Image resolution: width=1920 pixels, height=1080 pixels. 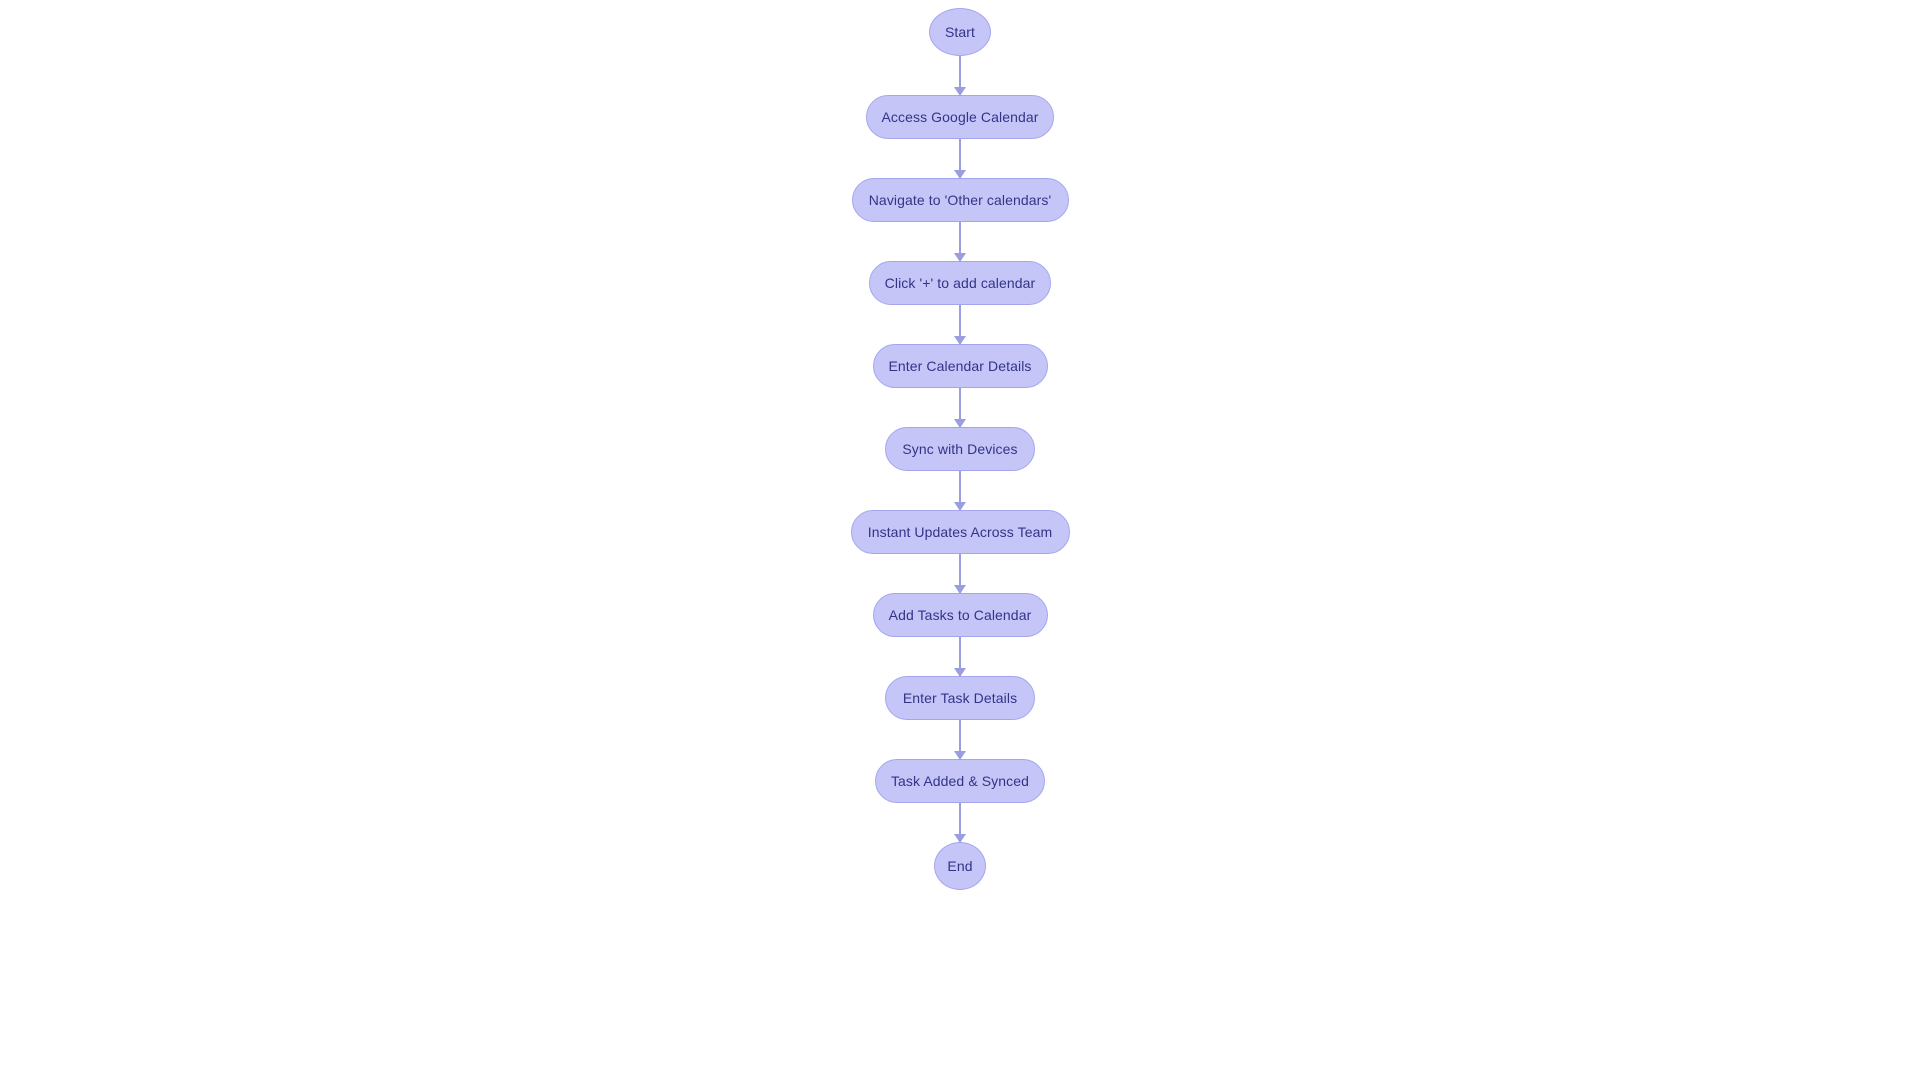 I want to click on flow-node-task-details: Enter Task Details, so click(x=960, y=698).